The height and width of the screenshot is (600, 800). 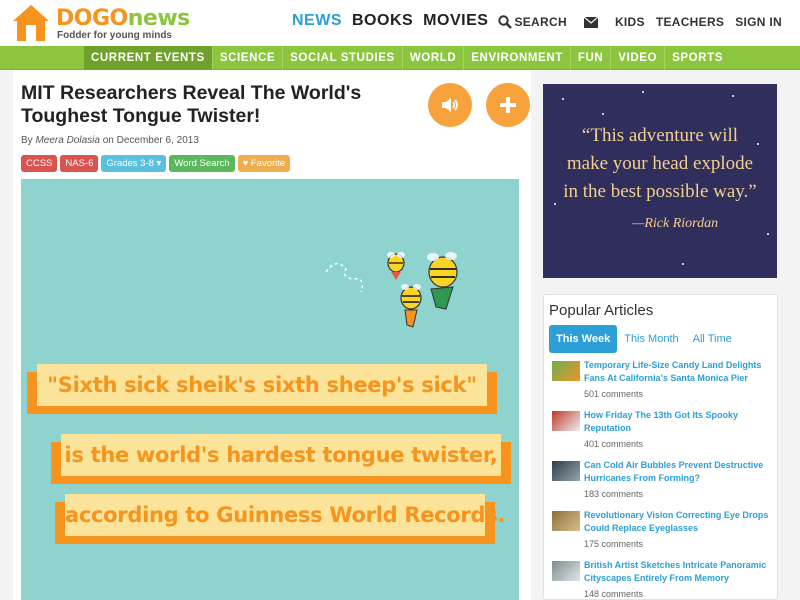 I want to click on byline: By Meera Dolasia on December 6, 2013, so click(x=110, y=140).